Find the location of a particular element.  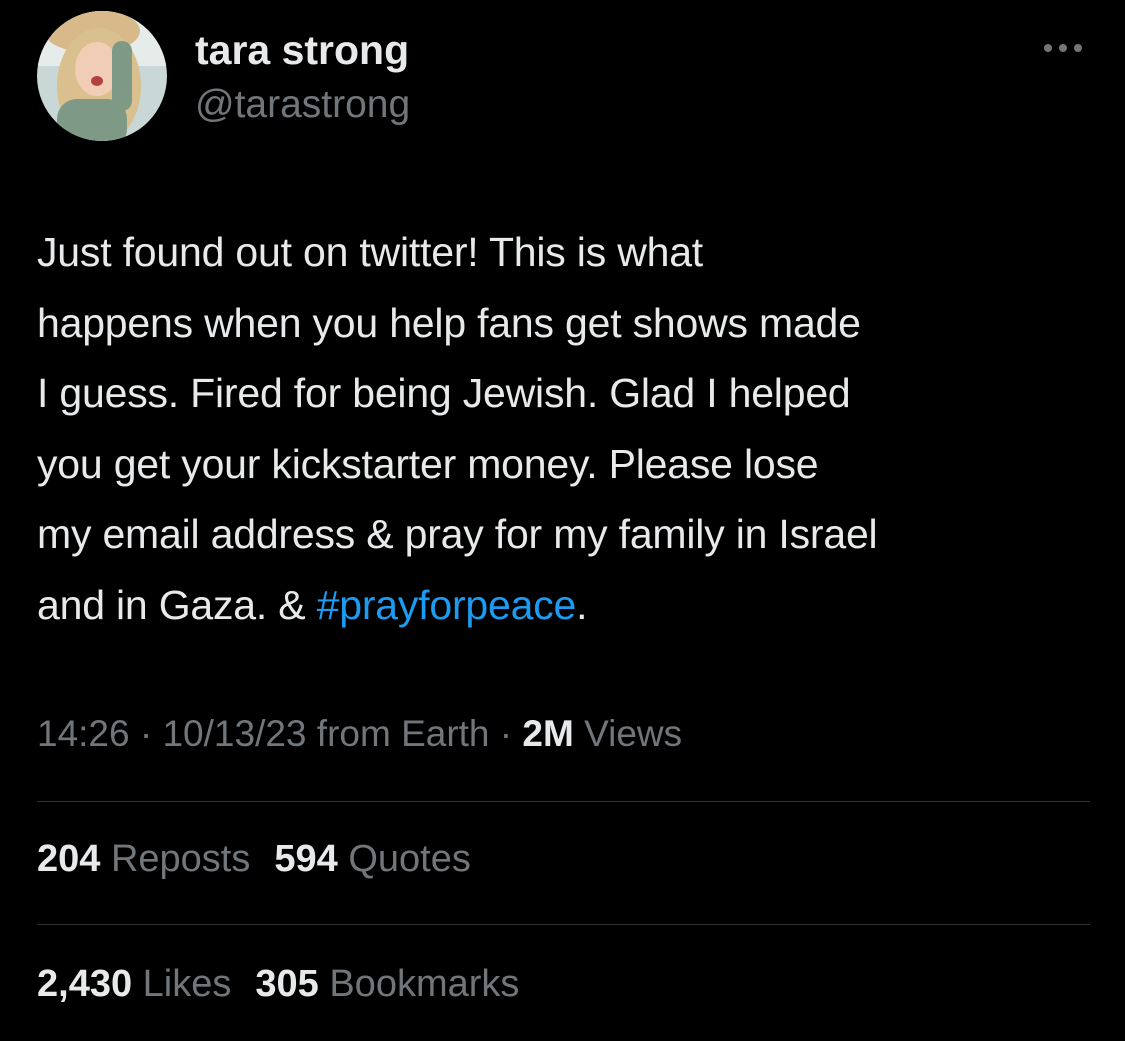

bookmarks-stat: 305 Bookmarks is located at coordinates (387, 984).